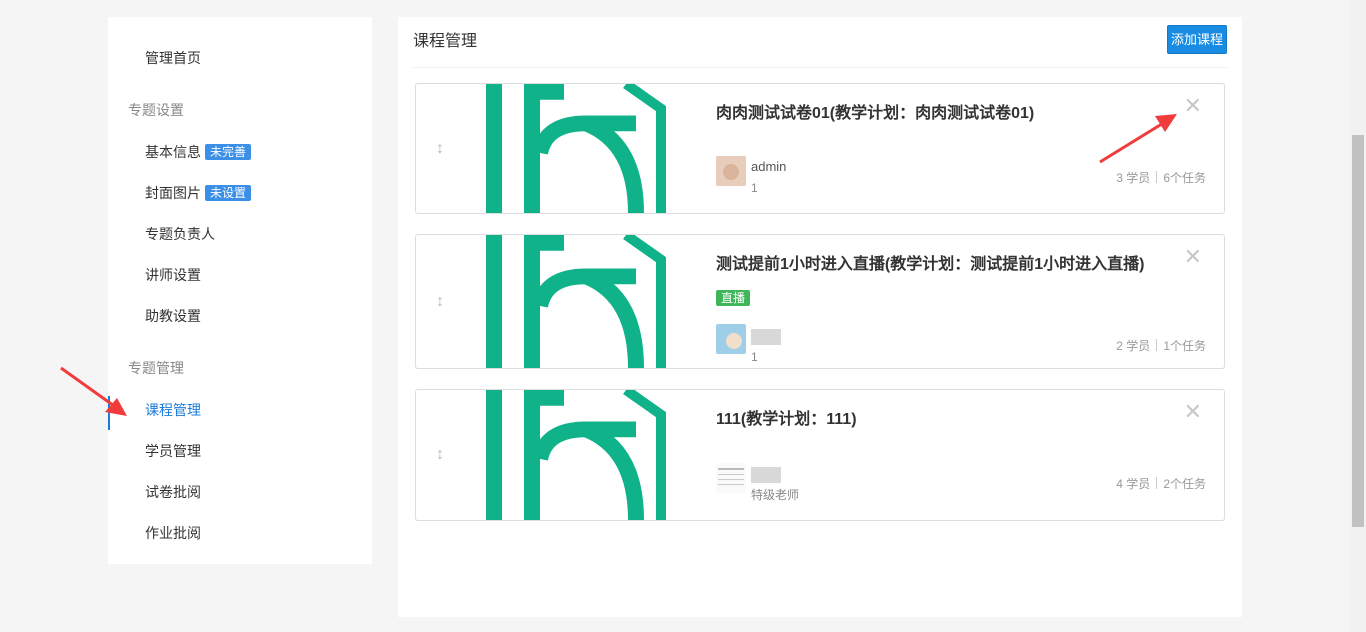 The height and width of the screenshot is (632, 1366). I want to click on course-title: 测试提前1小时进入直播(教学计划：测试提前1小时进入直播), so click(930, 265).